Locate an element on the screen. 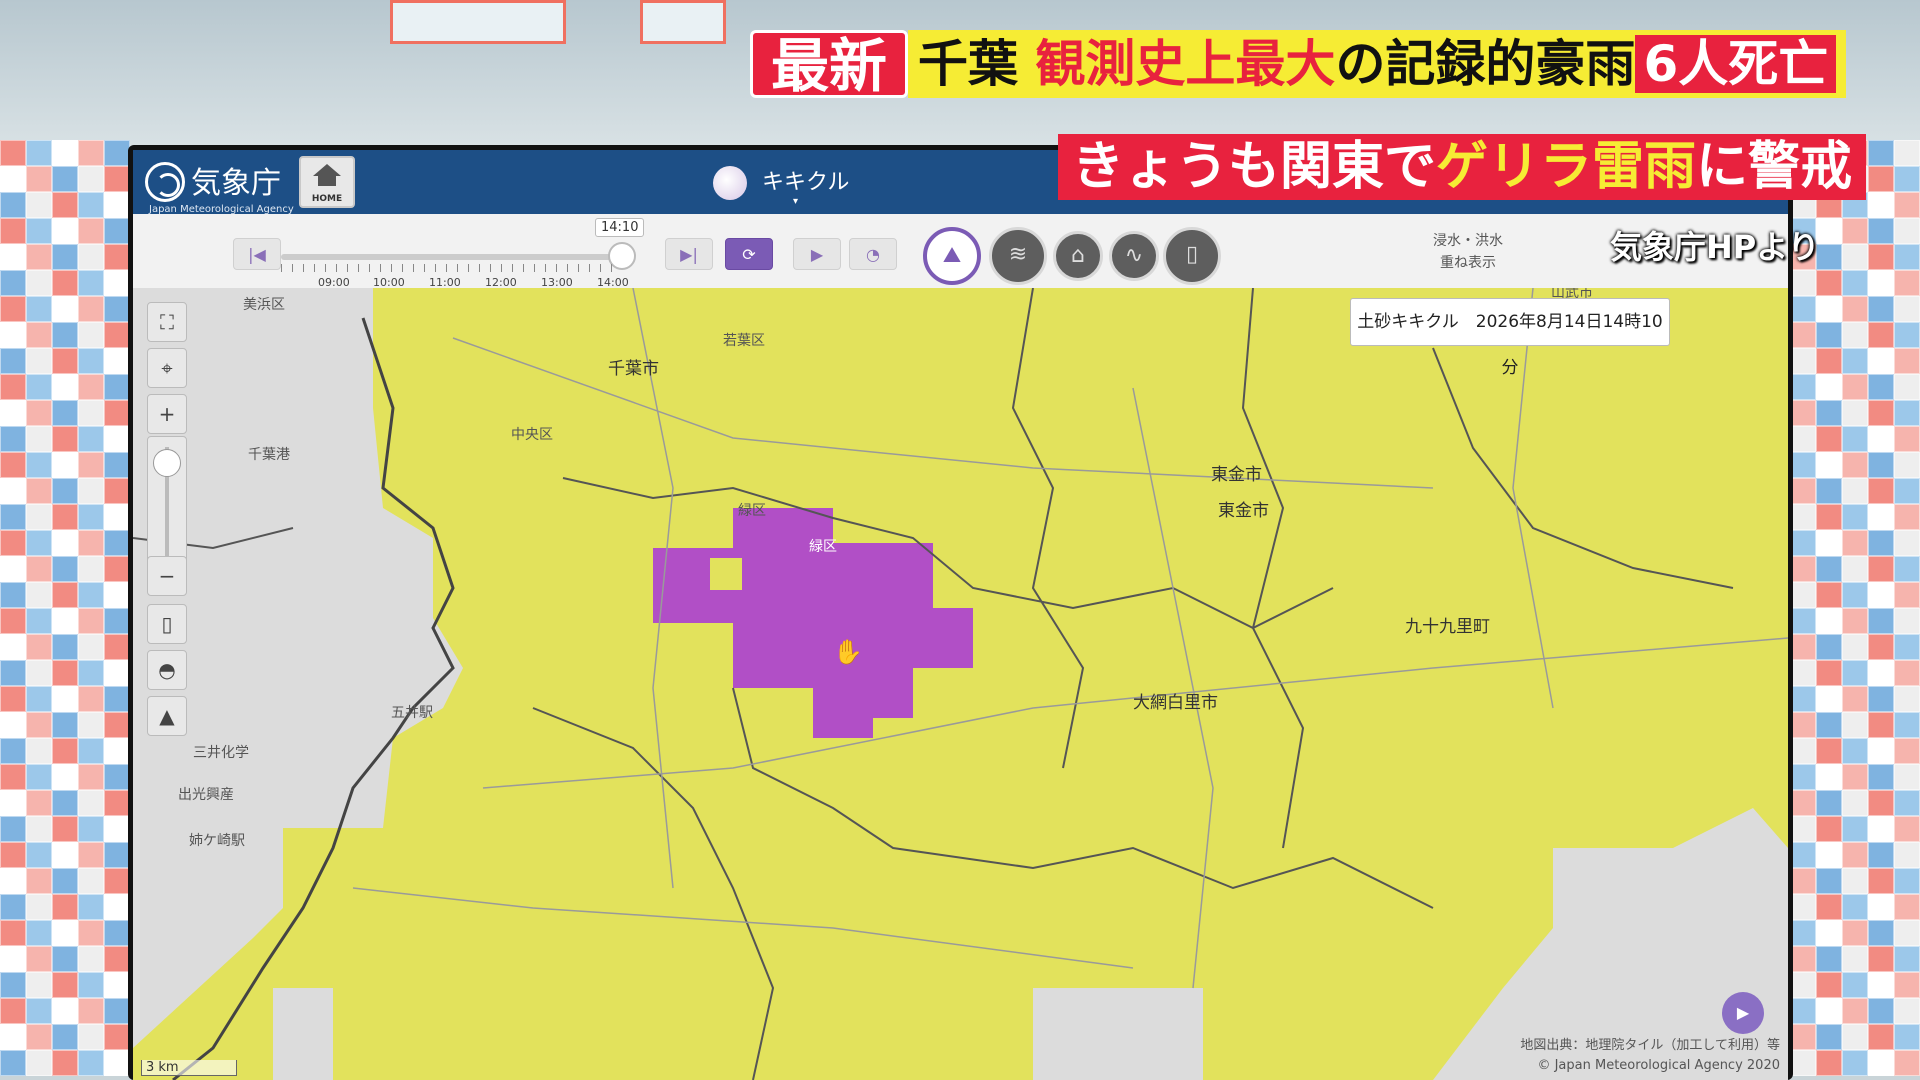 This screenshot has width=1920, height=1080. zoom-in-button: + is located at coordinates (167, 414).